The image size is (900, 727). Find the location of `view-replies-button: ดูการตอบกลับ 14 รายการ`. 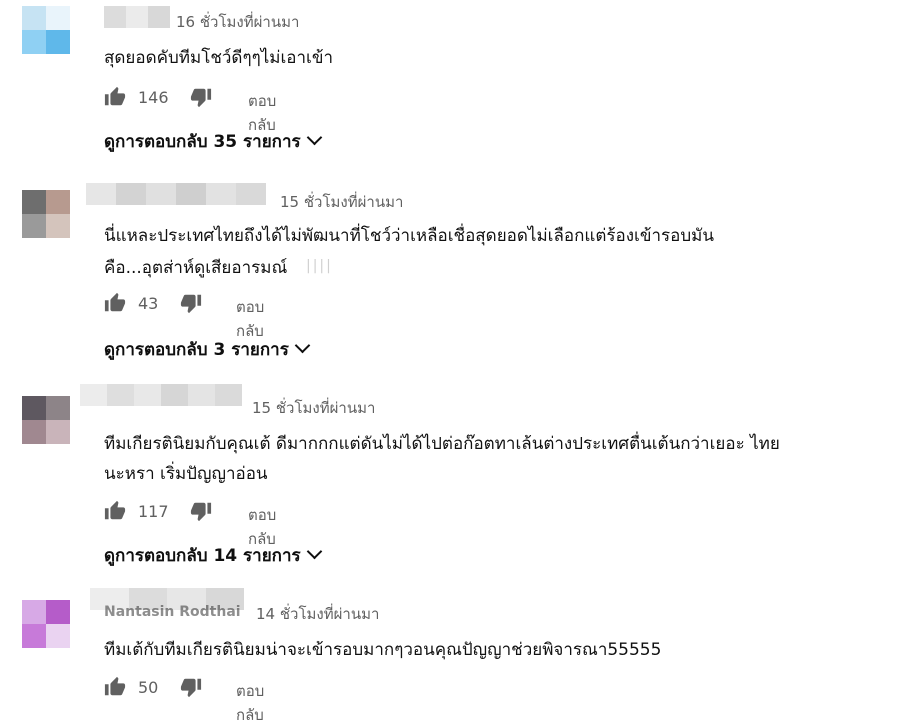

view-replies-button: ดูการตอบกลับ 14 รายการ is located at coordinates (213, 555).